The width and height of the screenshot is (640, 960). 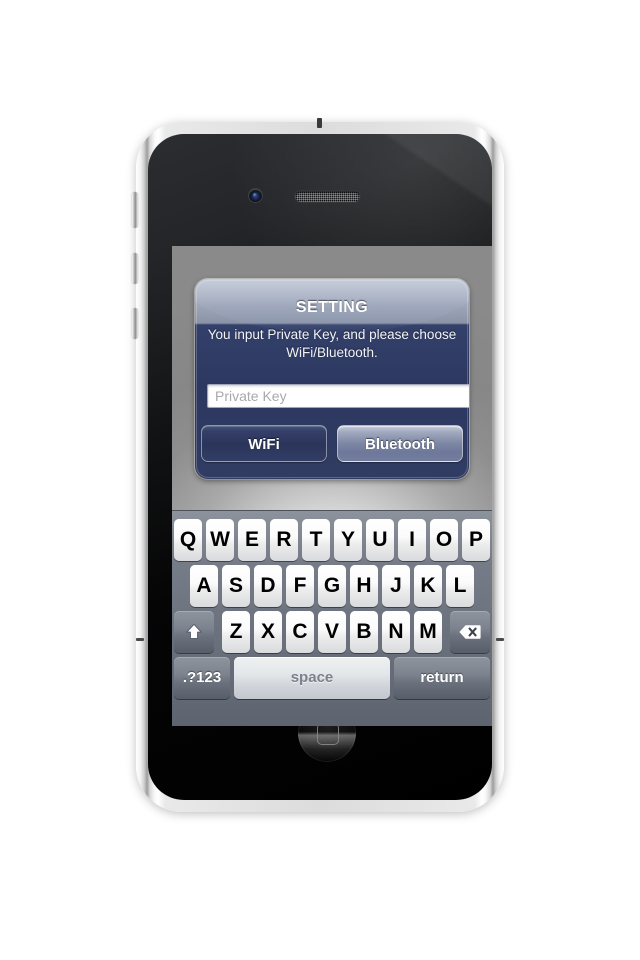 What do you see at coordinates (332, 540) in the screenshot?
I see `keyboard-row-1: Q W E R T Y U I O P` at bounding box center [332, 540].